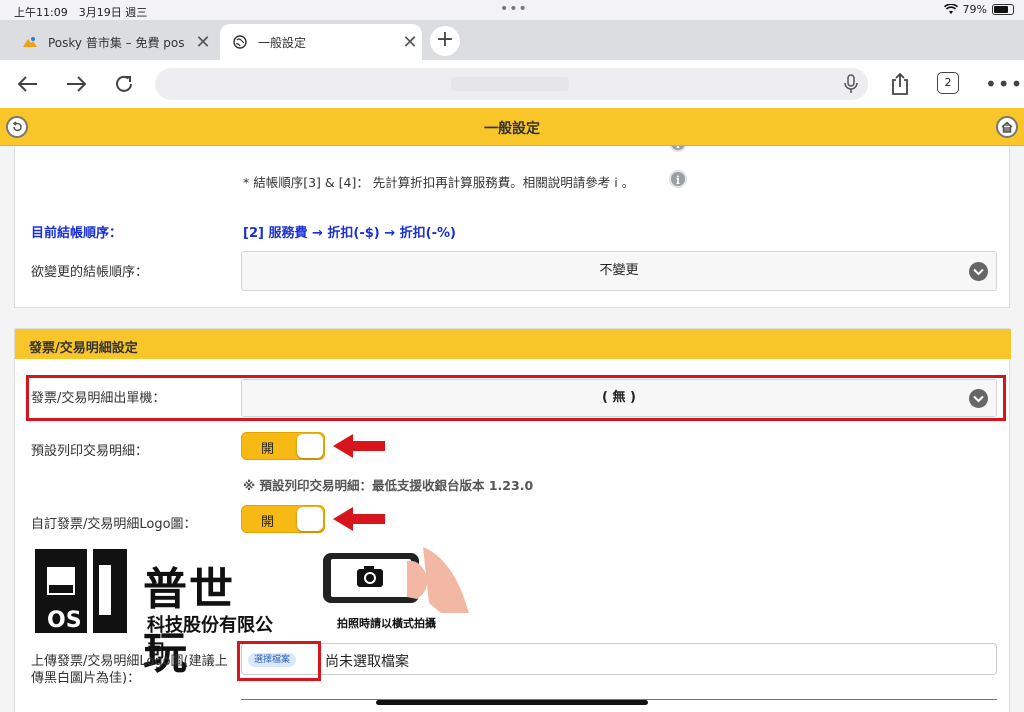 The width and height of the screenshot is (1024, 712). I want to click on current-order-value: [2] 服務費 → 折扣(-$) → 折扣(-%), so click(349, 233).